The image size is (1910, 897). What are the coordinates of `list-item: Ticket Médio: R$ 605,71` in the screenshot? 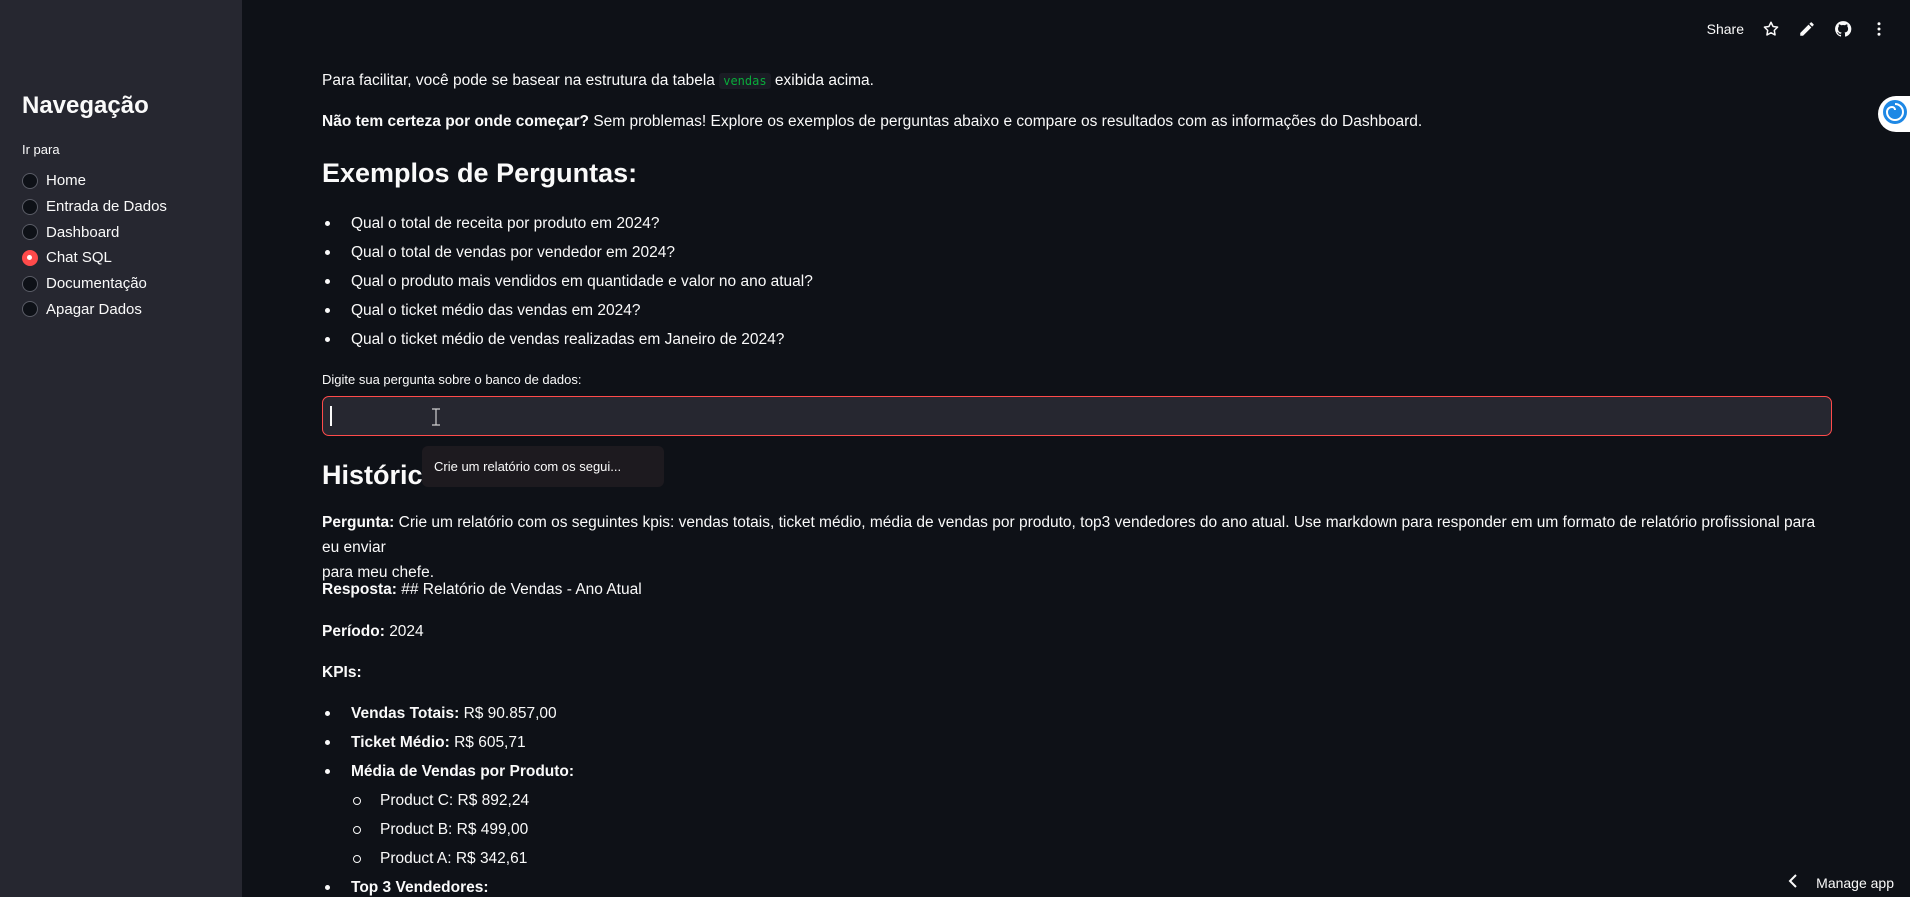 It's located at (448, 746).